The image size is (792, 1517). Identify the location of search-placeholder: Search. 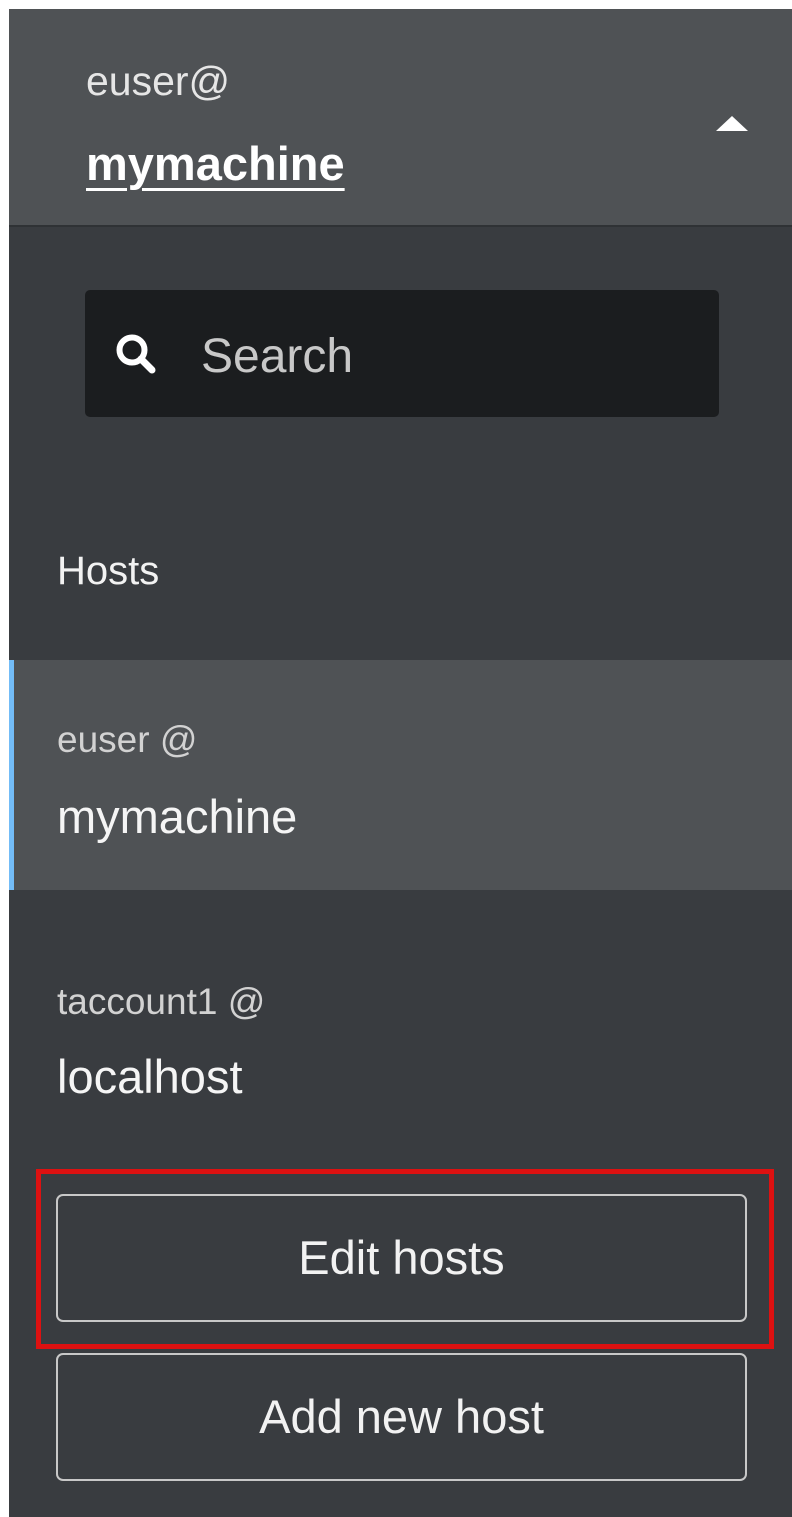
(277, 356).